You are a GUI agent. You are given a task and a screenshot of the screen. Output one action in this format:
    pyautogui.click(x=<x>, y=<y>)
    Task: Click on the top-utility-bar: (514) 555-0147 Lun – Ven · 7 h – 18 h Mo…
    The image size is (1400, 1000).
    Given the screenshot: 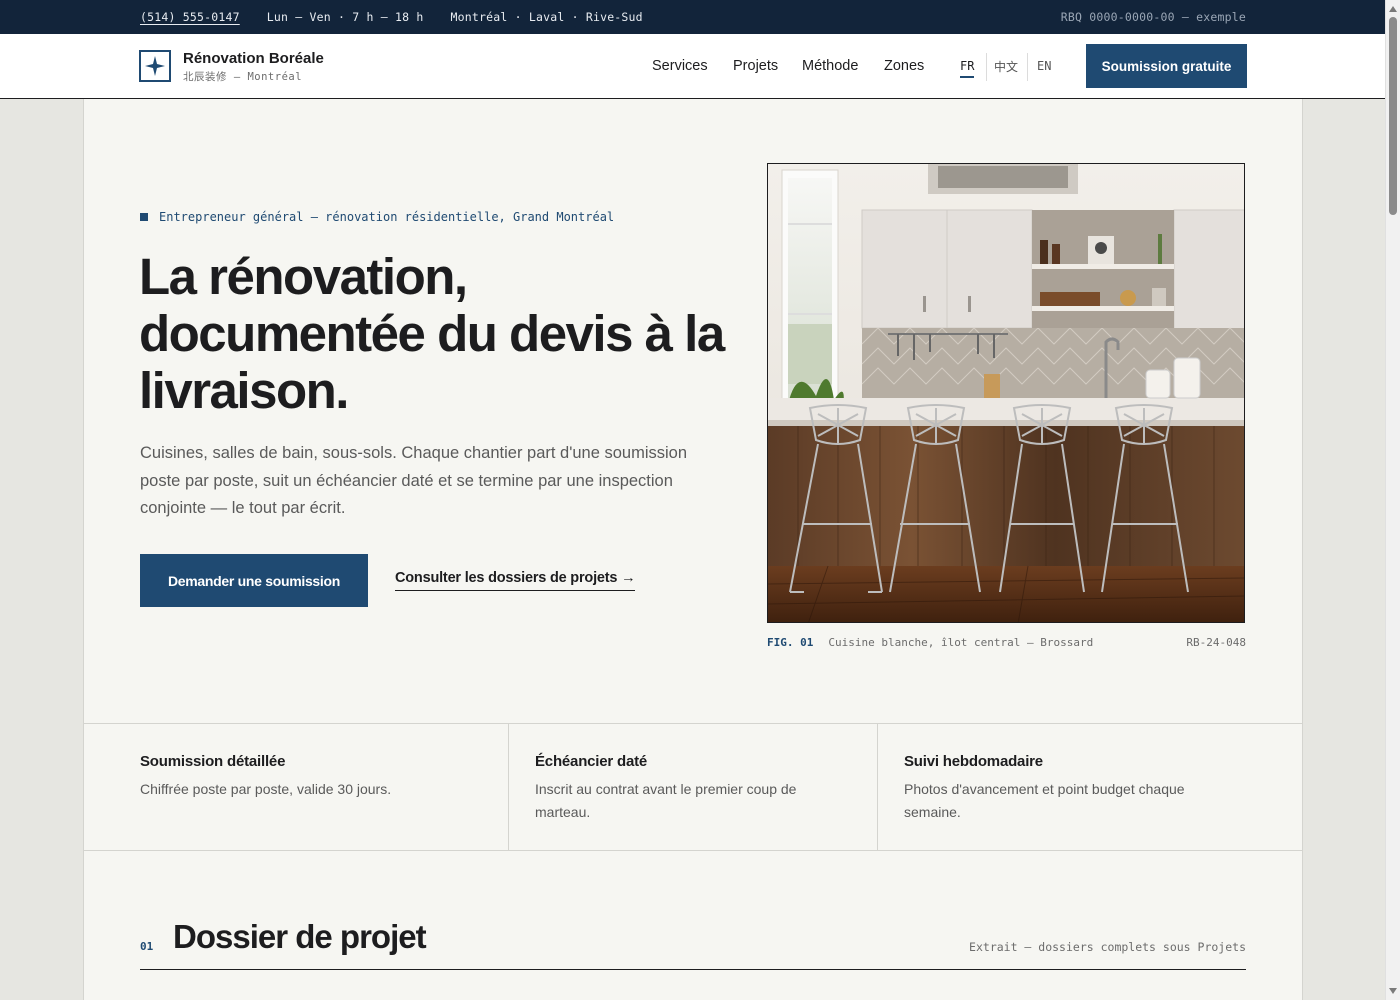 What is the action you would take?
    pyautogui.click(x=692, y=17)
    